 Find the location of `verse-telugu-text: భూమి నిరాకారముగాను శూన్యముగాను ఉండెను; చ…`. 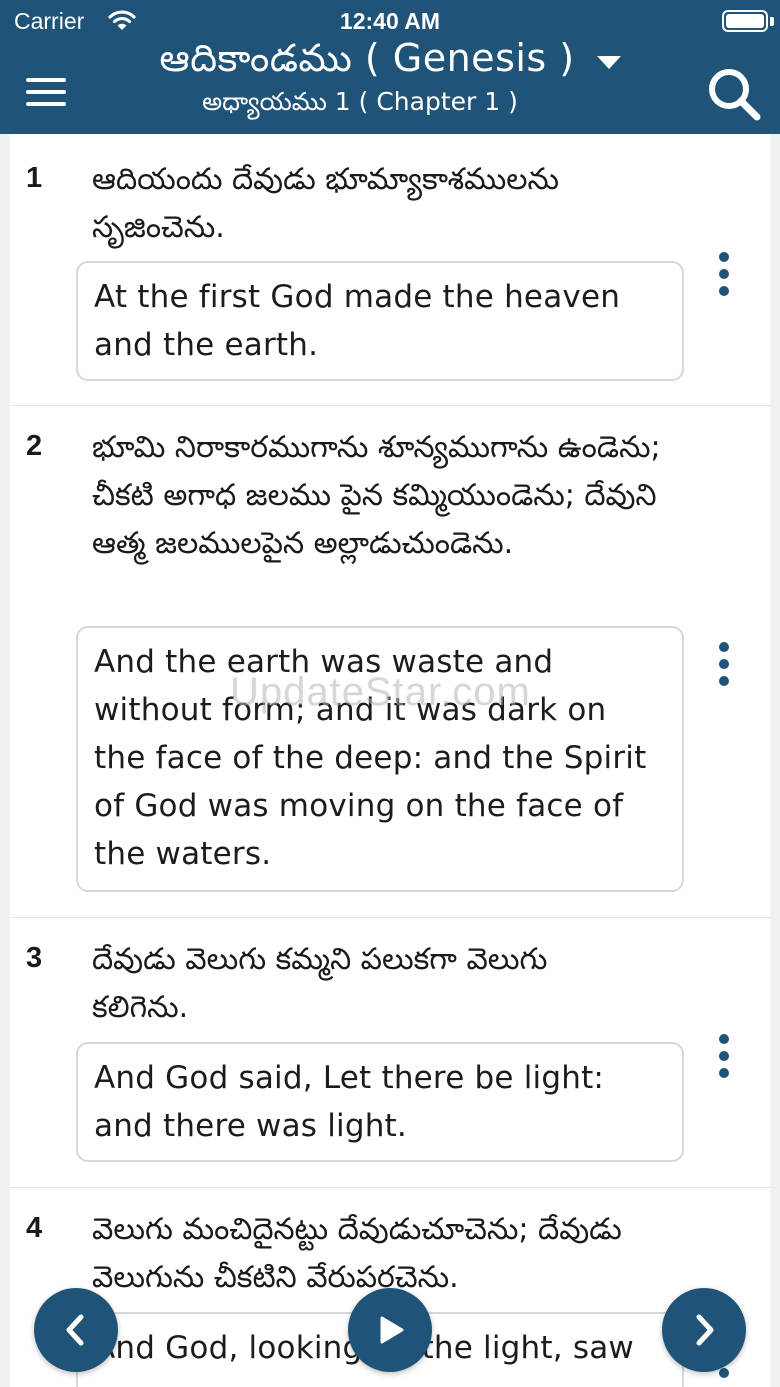

verse-telugu-text: భూమి నిరాకారముగాను శూన్యముగాను ఉండెను; చ… is located at coordinates (376, 495).